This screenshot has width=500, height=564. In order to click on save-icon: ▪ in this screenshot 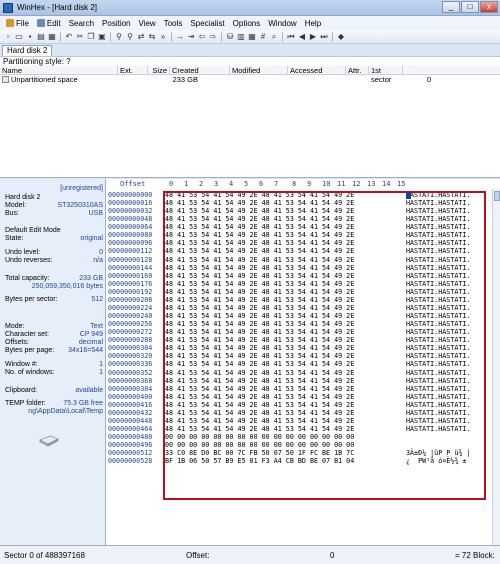, I will do `click(30, 37)`.